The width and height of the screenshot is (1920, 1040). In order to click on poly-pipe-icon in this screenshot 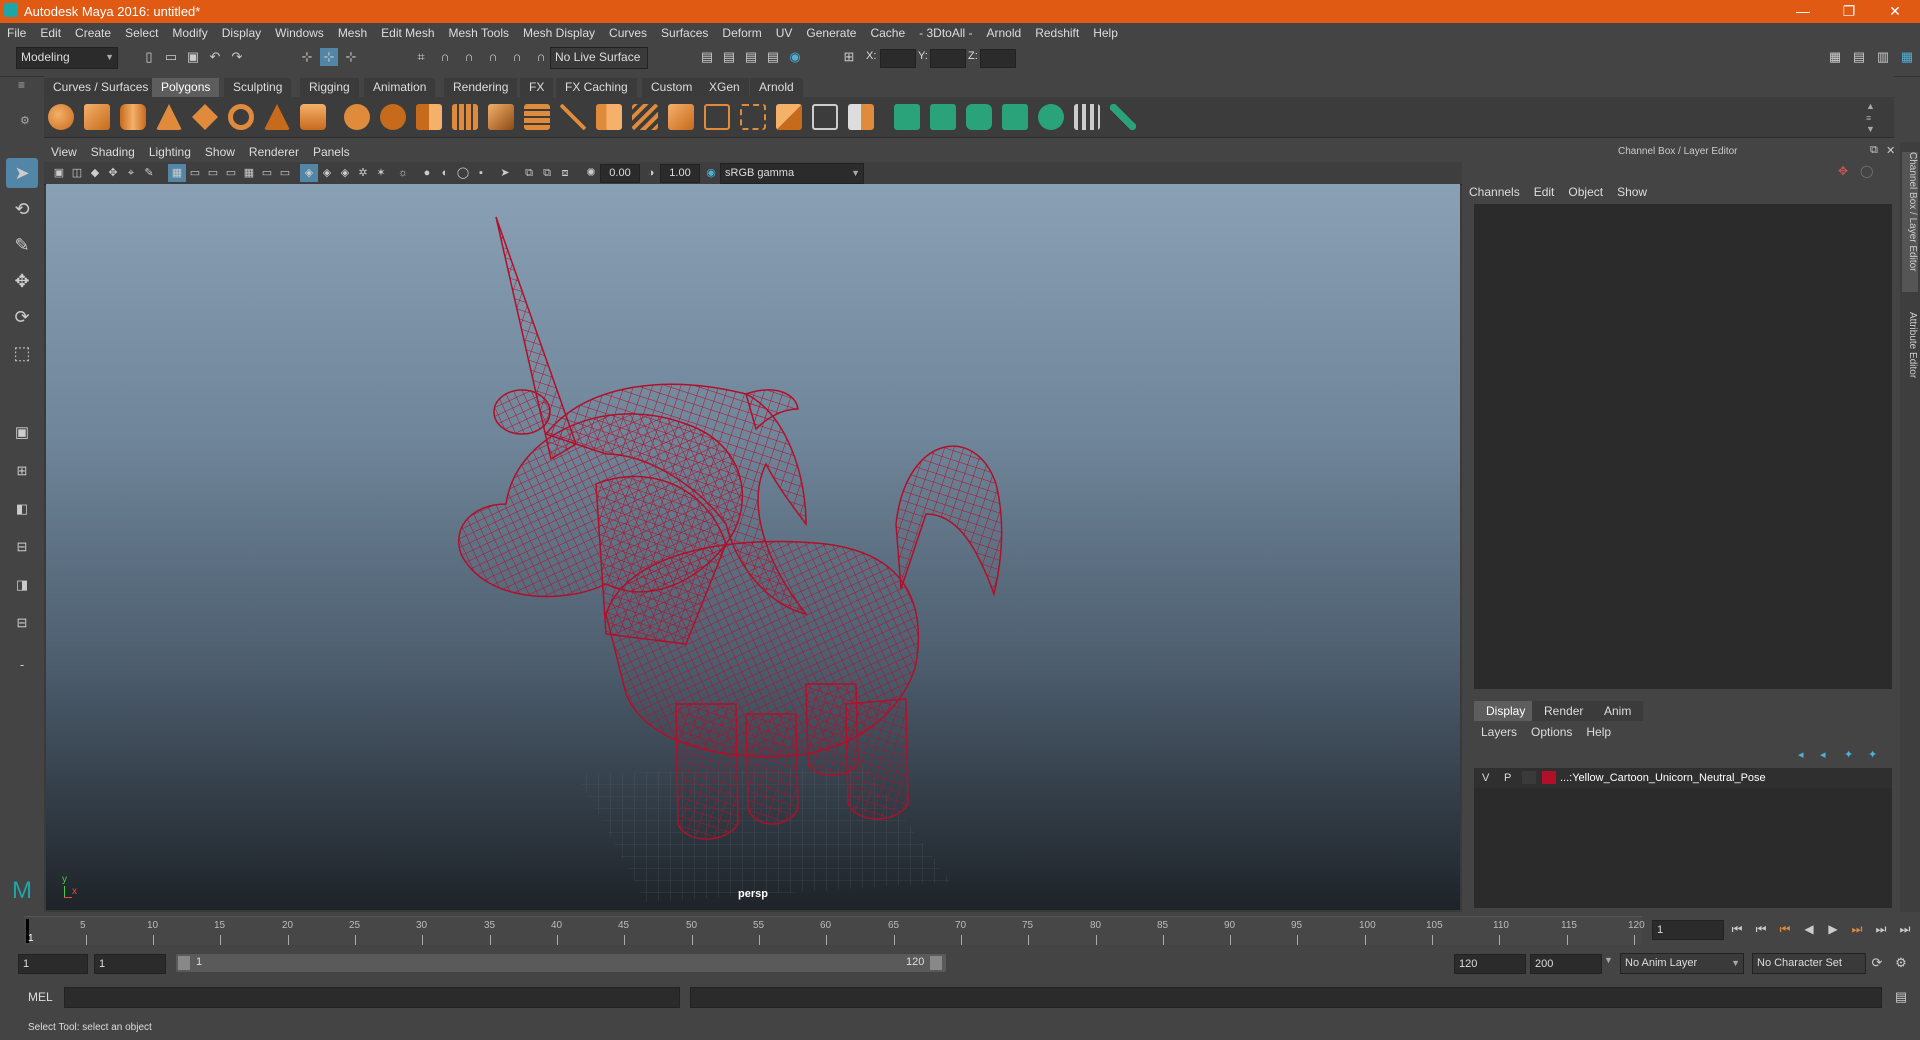, I will do `click(313, 117)`.